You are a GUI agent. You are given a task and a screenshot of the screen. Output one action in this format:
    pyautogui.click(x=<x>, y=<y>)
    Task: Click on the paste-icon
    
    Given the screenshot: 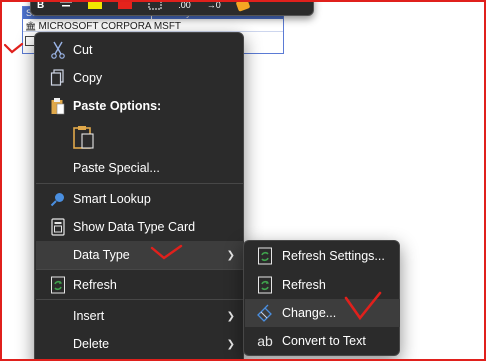 What is the action you would take?
    pyautogui.click(x=58, y=106)
    